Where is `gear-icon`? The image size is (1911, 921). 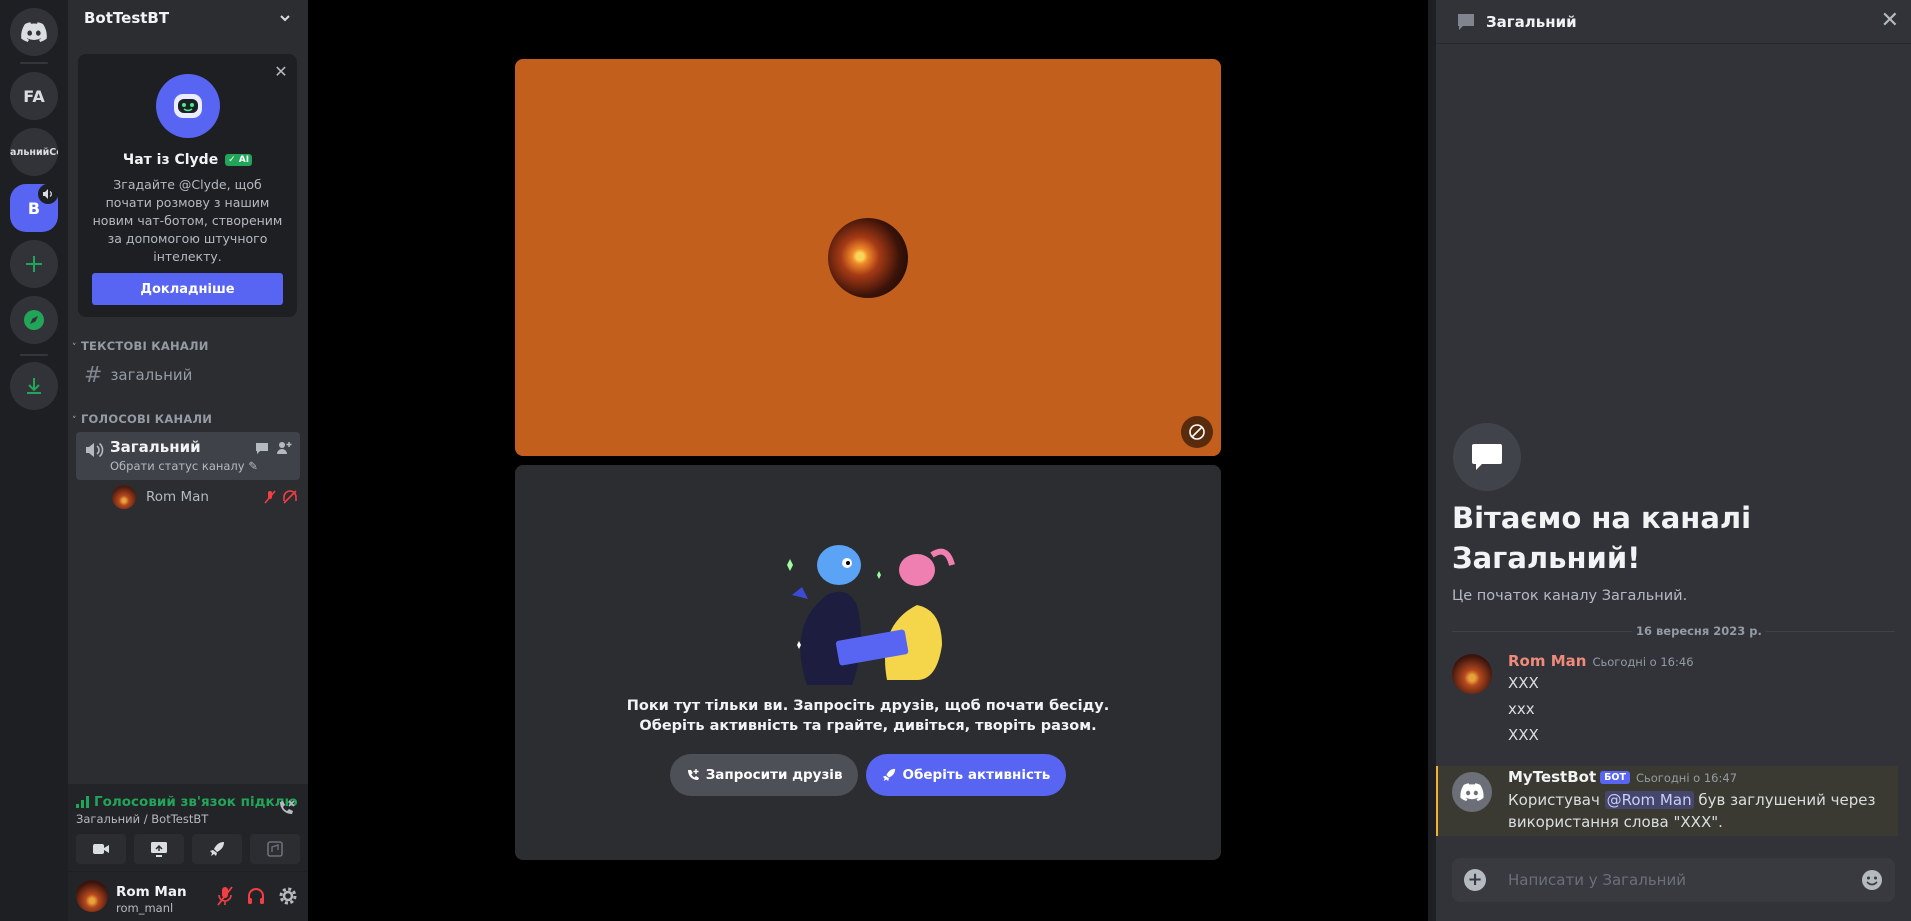 gear-icon is located at coordinates (288, 896).